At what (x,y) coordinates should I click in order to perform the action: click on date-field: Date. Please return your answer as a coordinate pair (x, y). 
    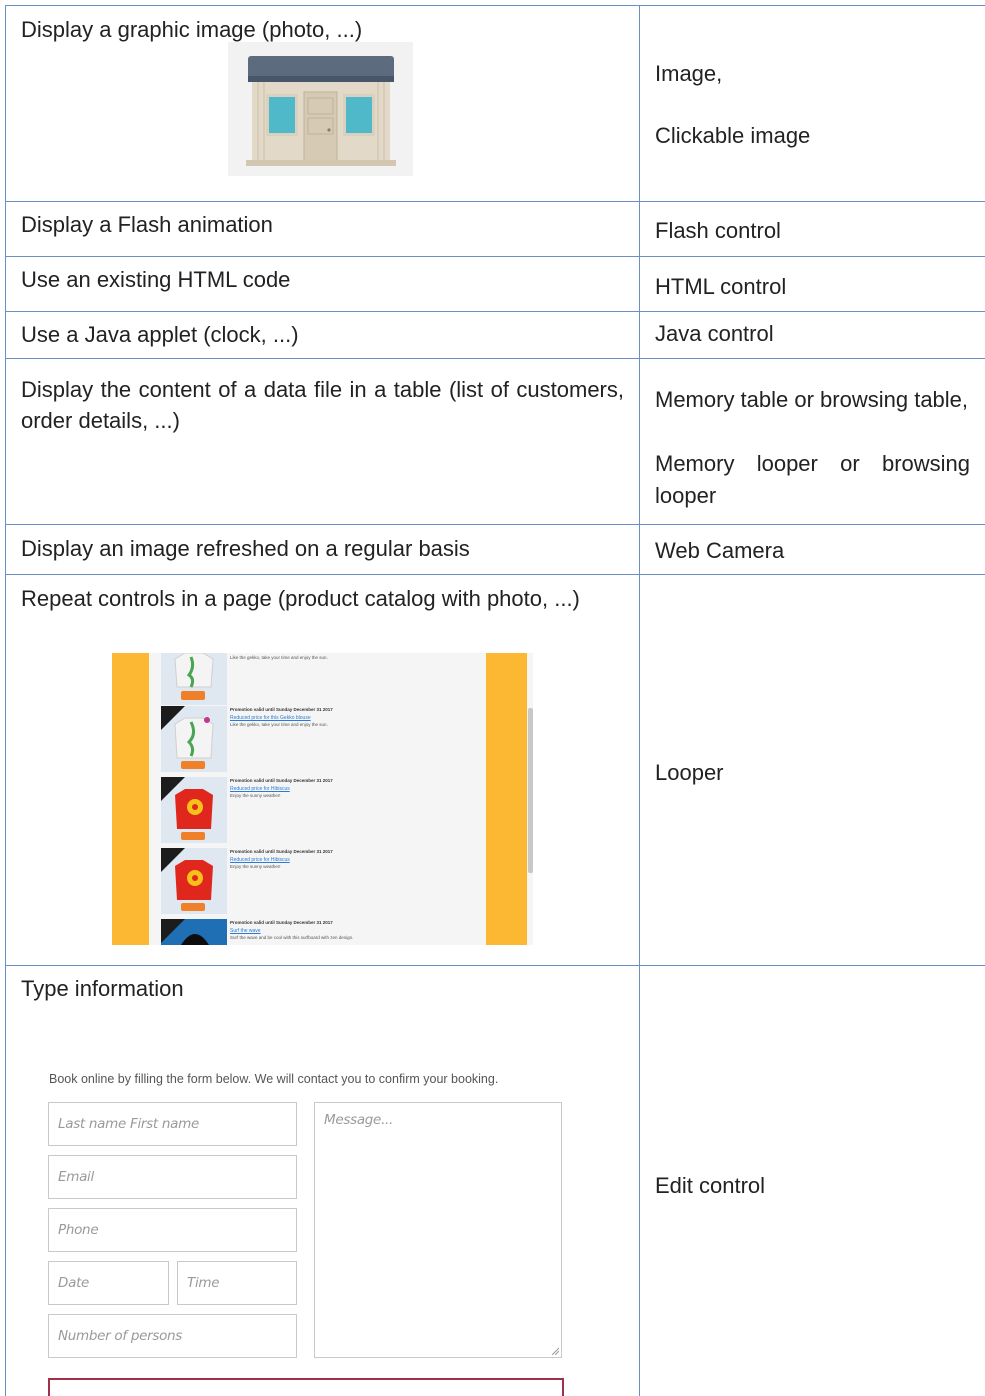
    Looking at the image, I should click on (108, 1283).